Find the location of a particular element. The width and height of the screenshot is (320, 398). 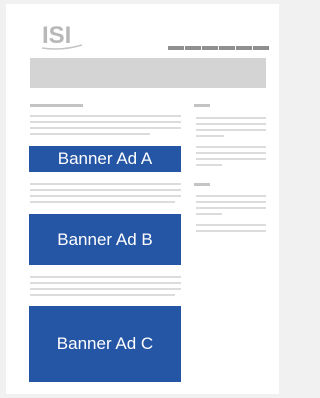

hero-placeholder is located at coordinates (148, 73).